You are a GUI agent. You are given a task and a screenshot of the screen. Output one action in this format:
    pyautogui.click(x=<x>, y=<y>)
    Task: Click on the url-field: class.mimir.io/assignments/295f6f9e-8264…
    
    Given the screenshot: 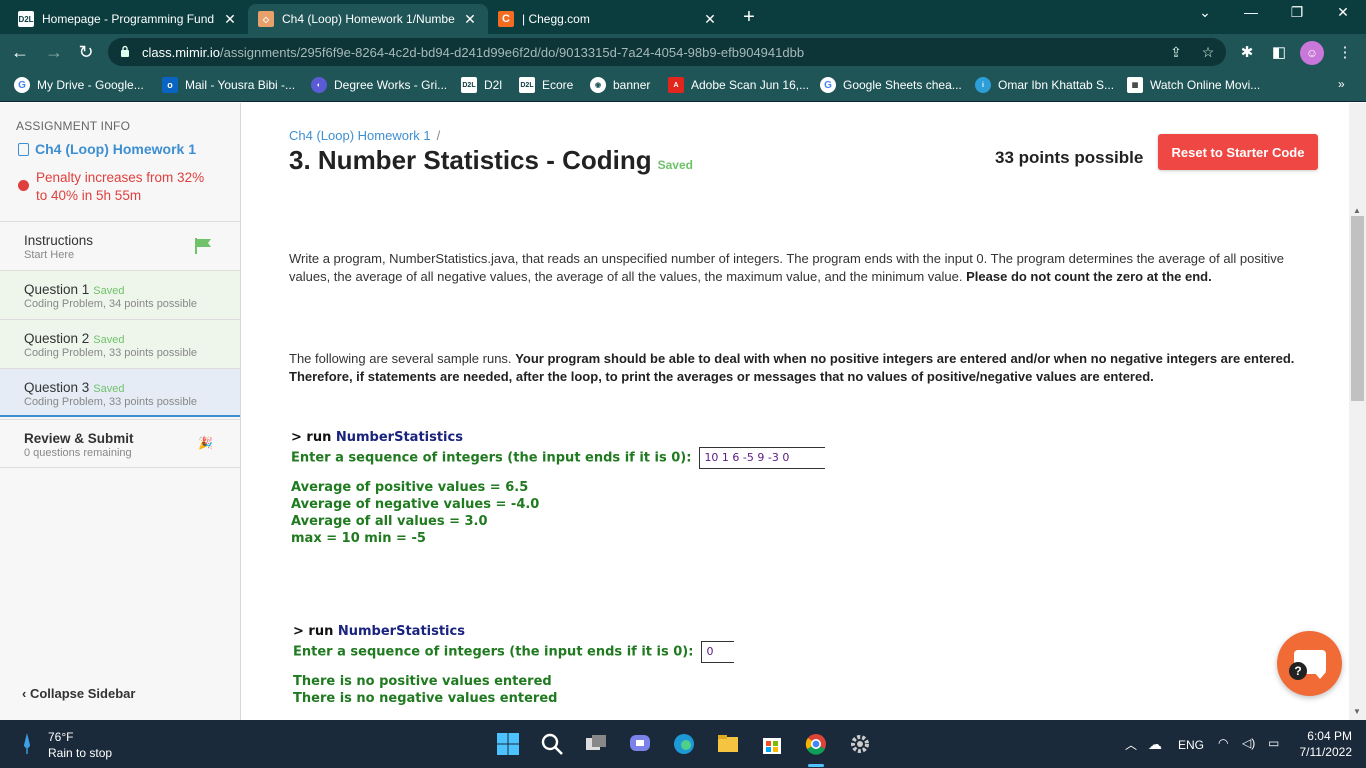 What is the action you would take?
    pyautogui.click(x=667, y=52)
    